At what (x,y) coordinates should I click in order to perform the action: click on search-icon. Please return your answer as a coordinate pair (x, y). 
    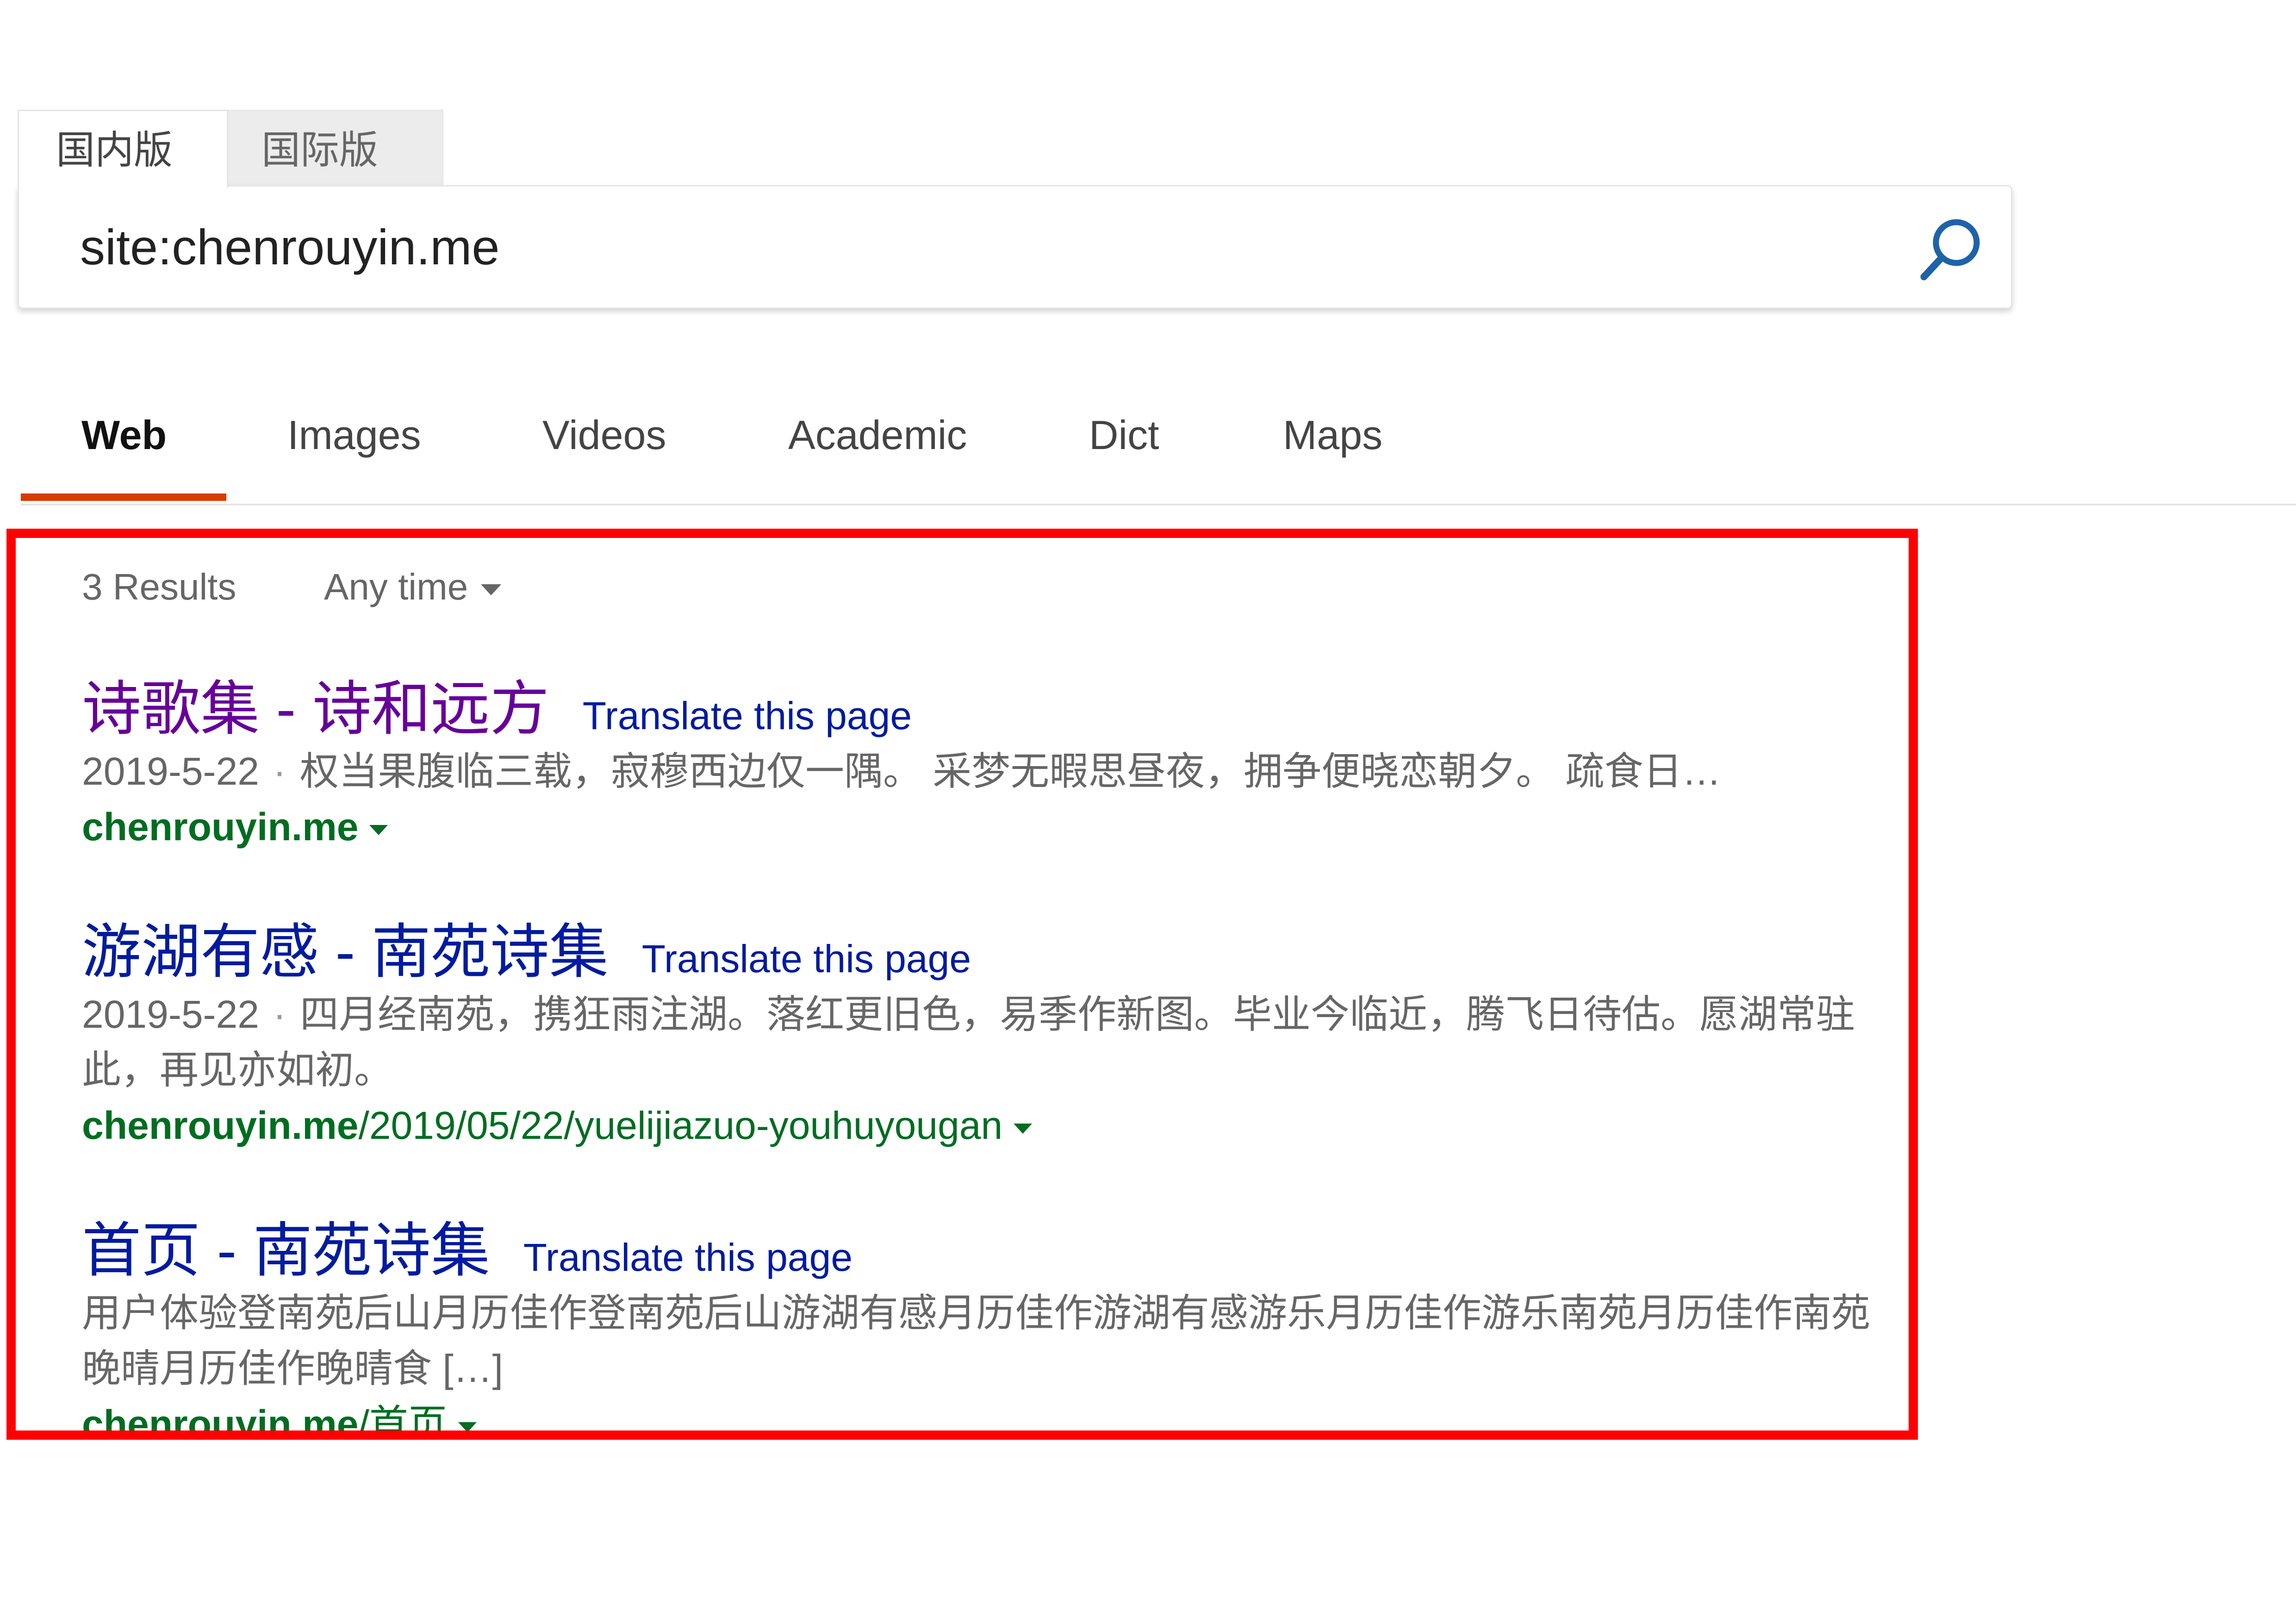
    Looking at the image, I should click on (1950, 250).